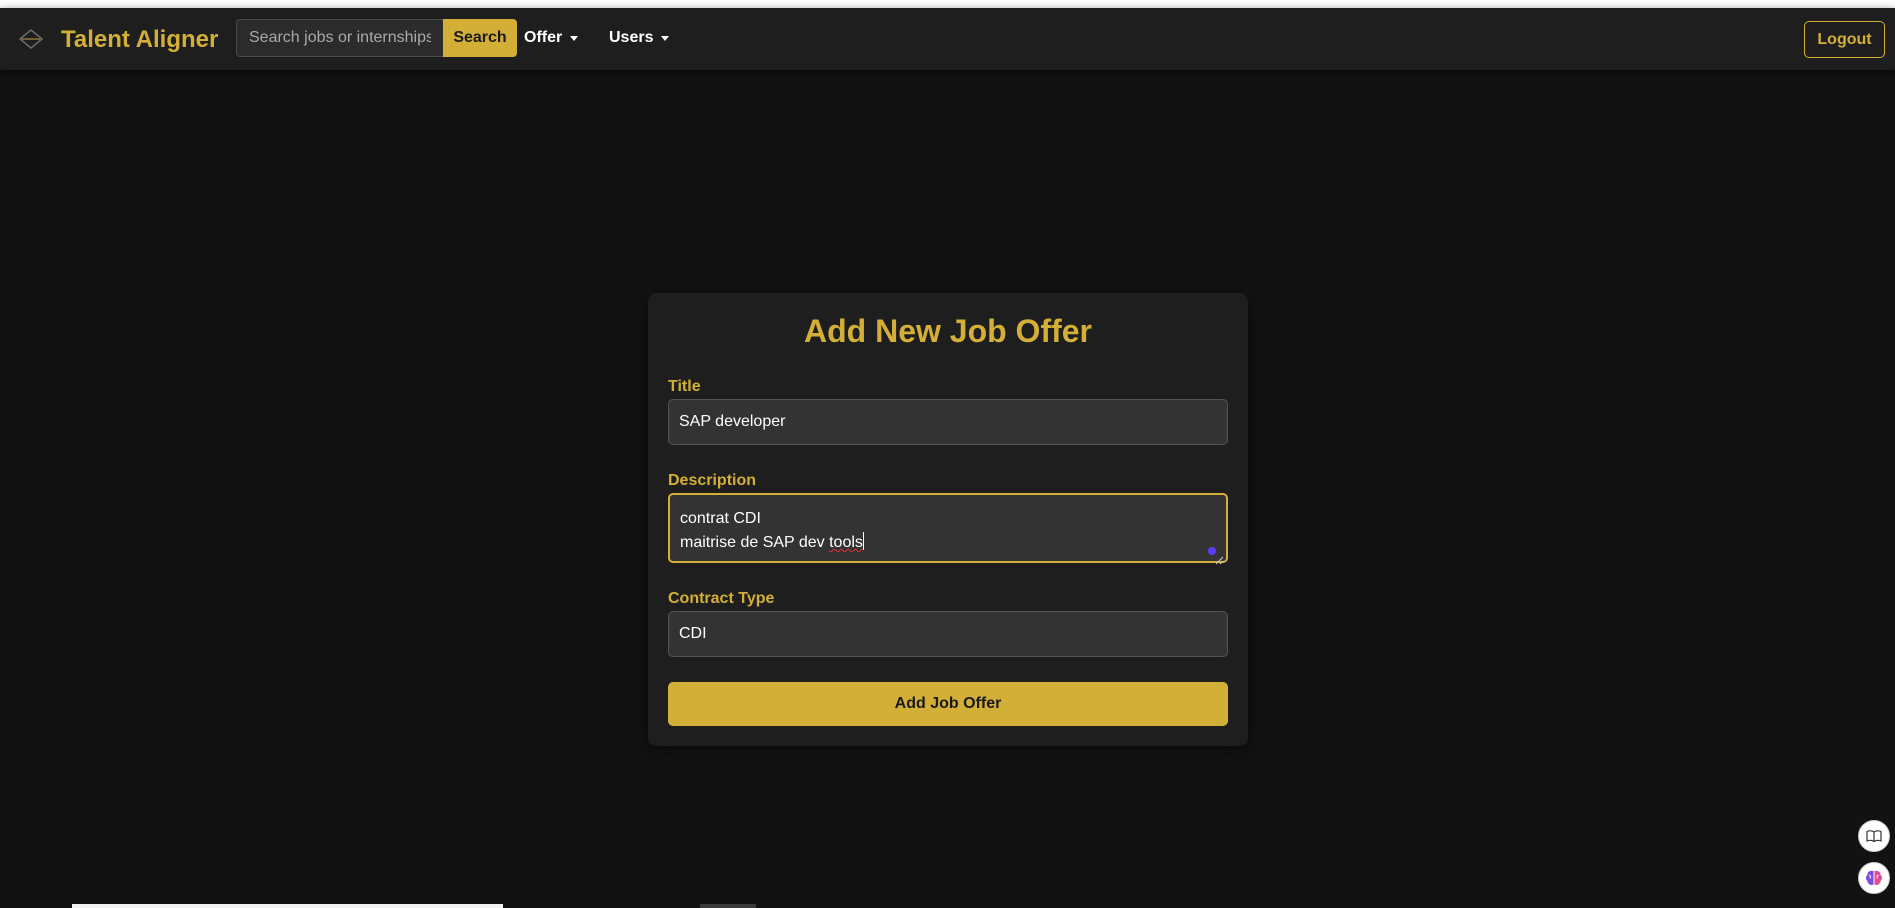 This screenshot has width=1895, height=908. I want to click on logout-button: Logout, so click(1844, 39).